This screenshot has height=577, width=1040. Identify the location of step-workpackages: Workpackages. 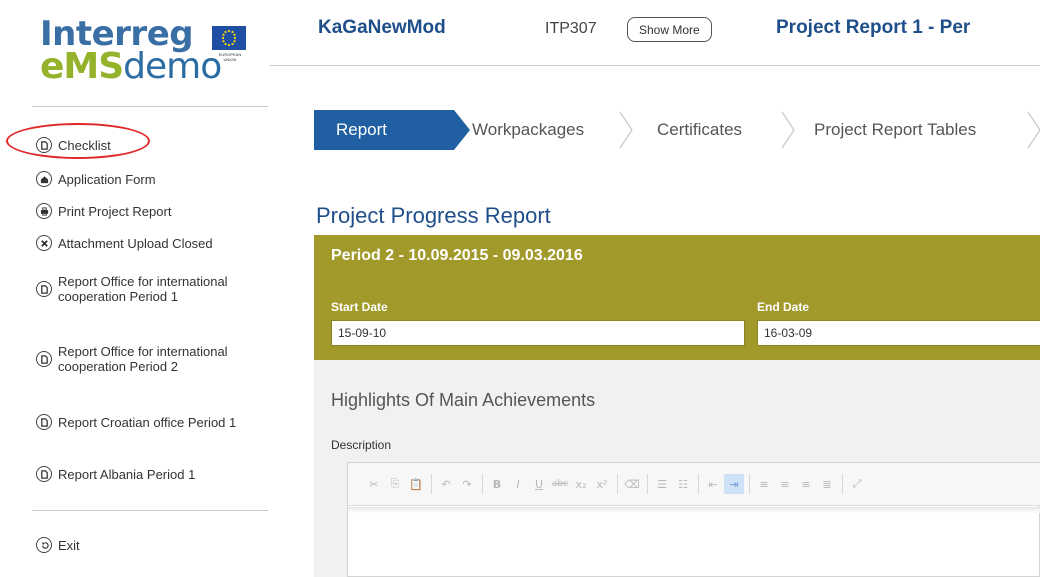
(528, 130).